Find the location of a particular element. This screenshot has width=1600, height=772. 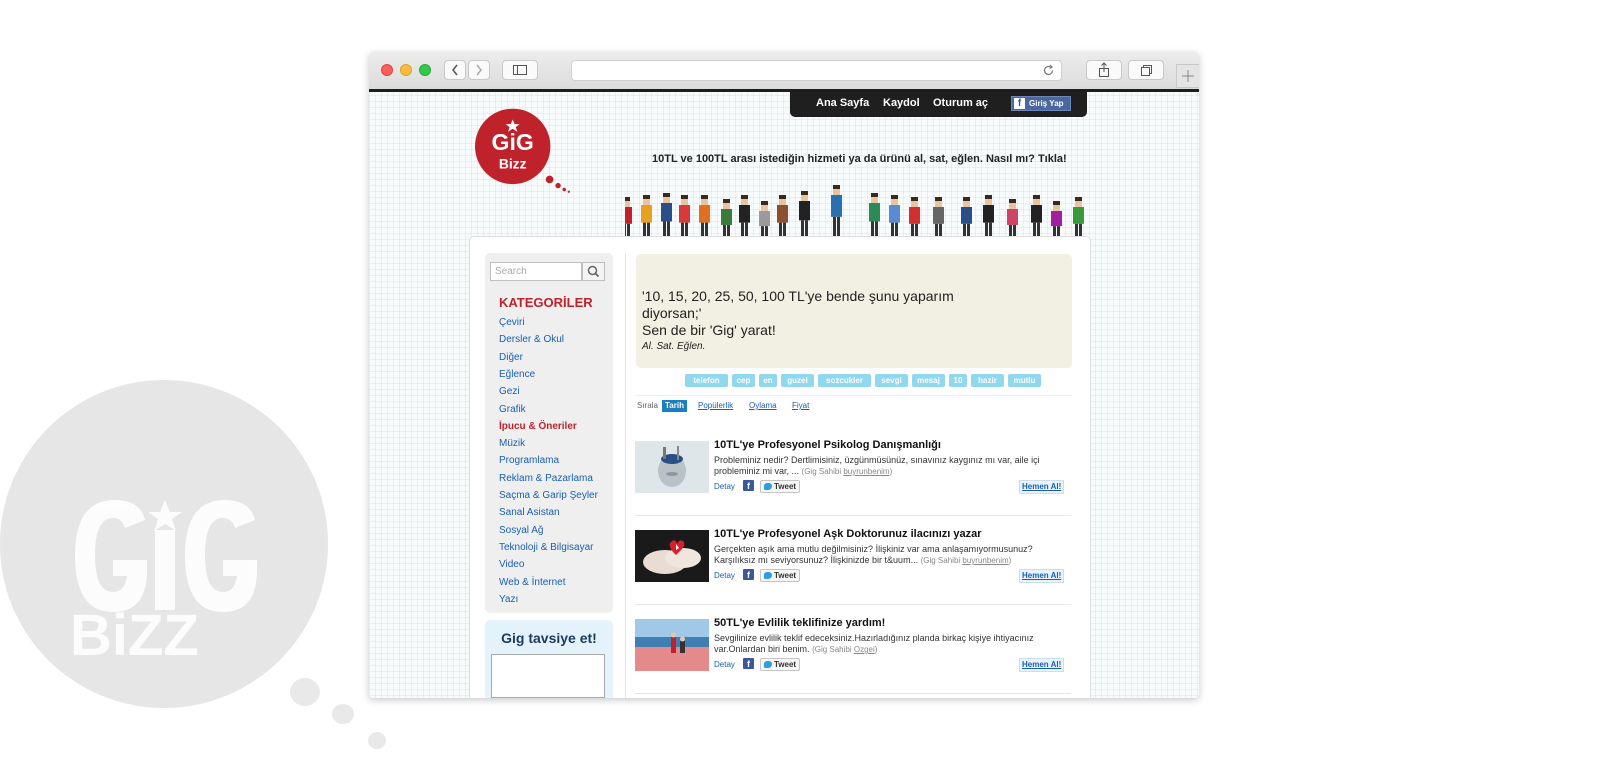

sidebar-icon is located at coordinates (520, 70).